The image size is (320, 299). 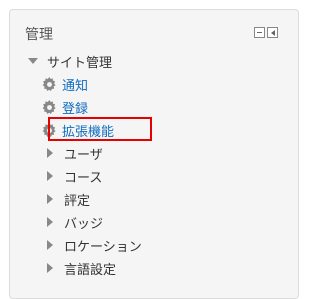 What do you see at coordinates (39, 35) in the screenshot?
I see `block-title: 管理` at bounding box center [39, 35].